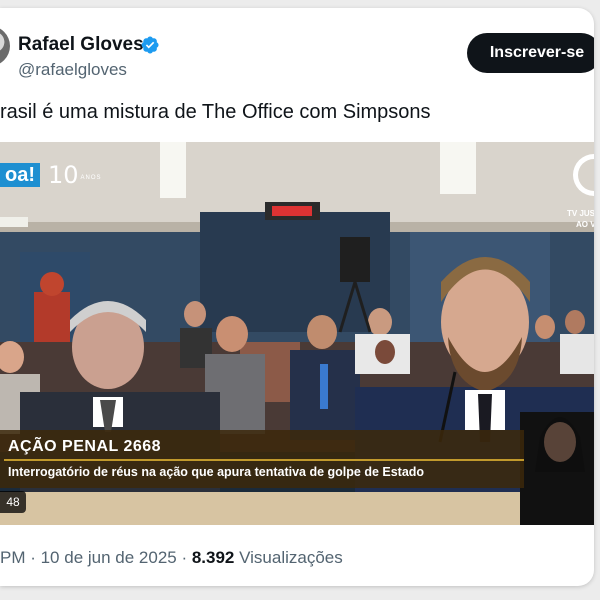 This screenshot has width=600, height=600. What do you see at coordinates (63, 175) in the screenshot?
I see `channel-years: 10` at bounding box center [63, 175].